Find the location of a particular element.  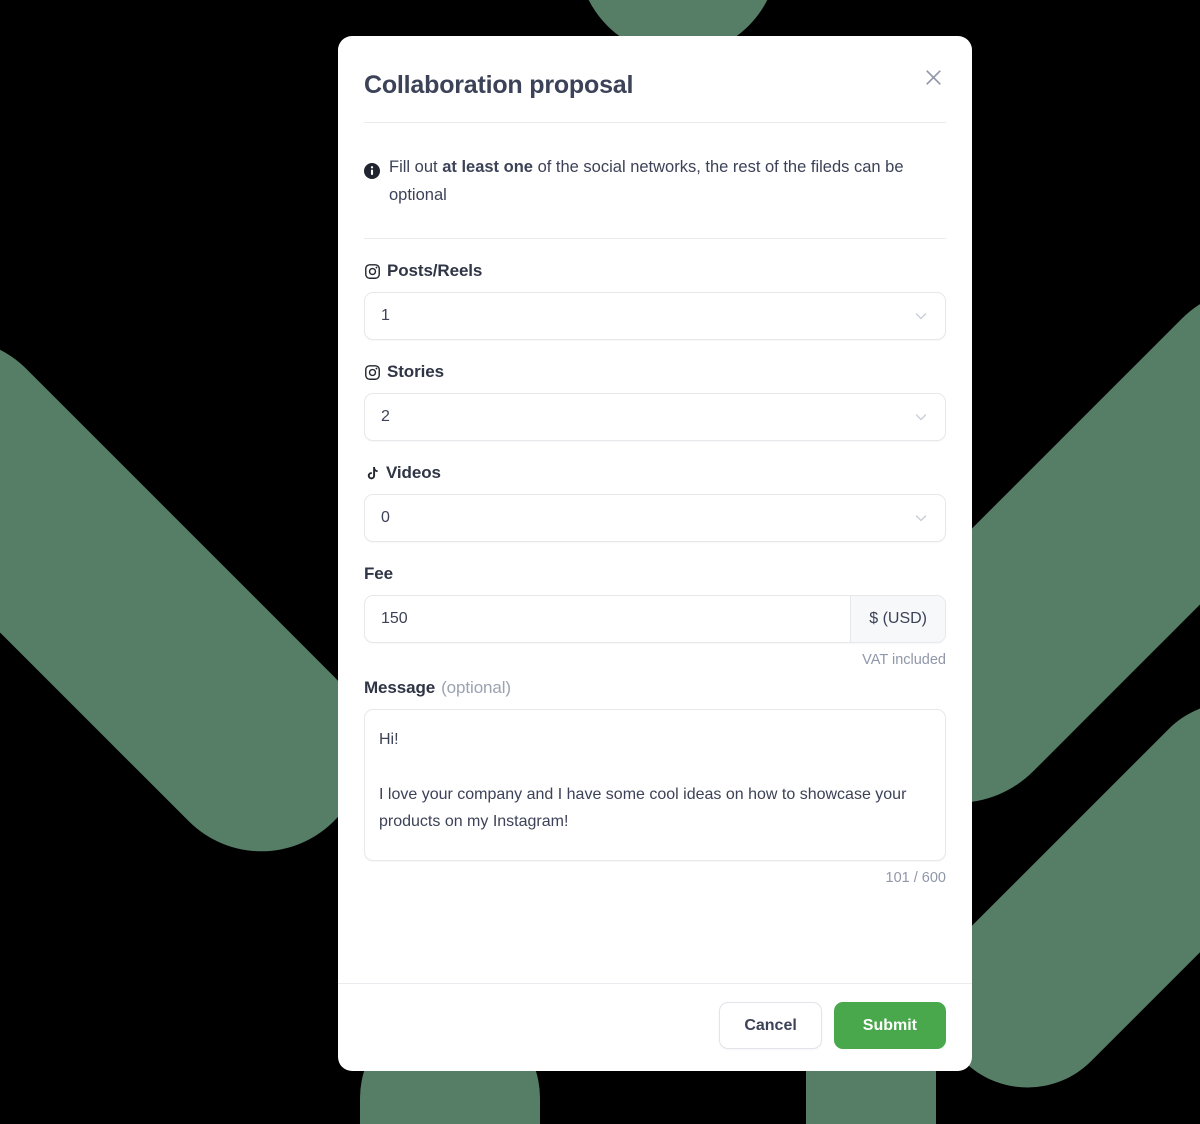

fee-input is located at coordinates (608, 619).